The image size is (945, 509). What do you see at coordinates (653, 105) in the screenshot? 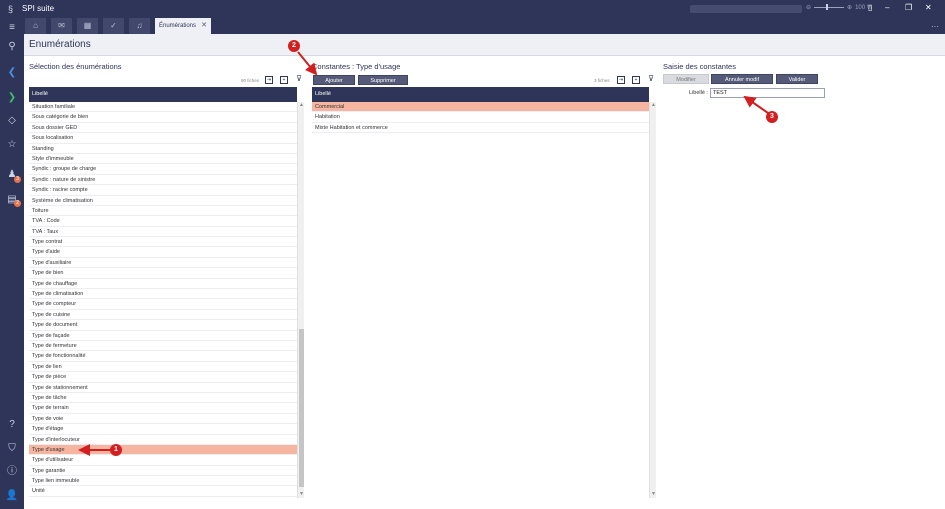
I see `scroll-up-icon-2: ▲` at bounding box center [653, 105].